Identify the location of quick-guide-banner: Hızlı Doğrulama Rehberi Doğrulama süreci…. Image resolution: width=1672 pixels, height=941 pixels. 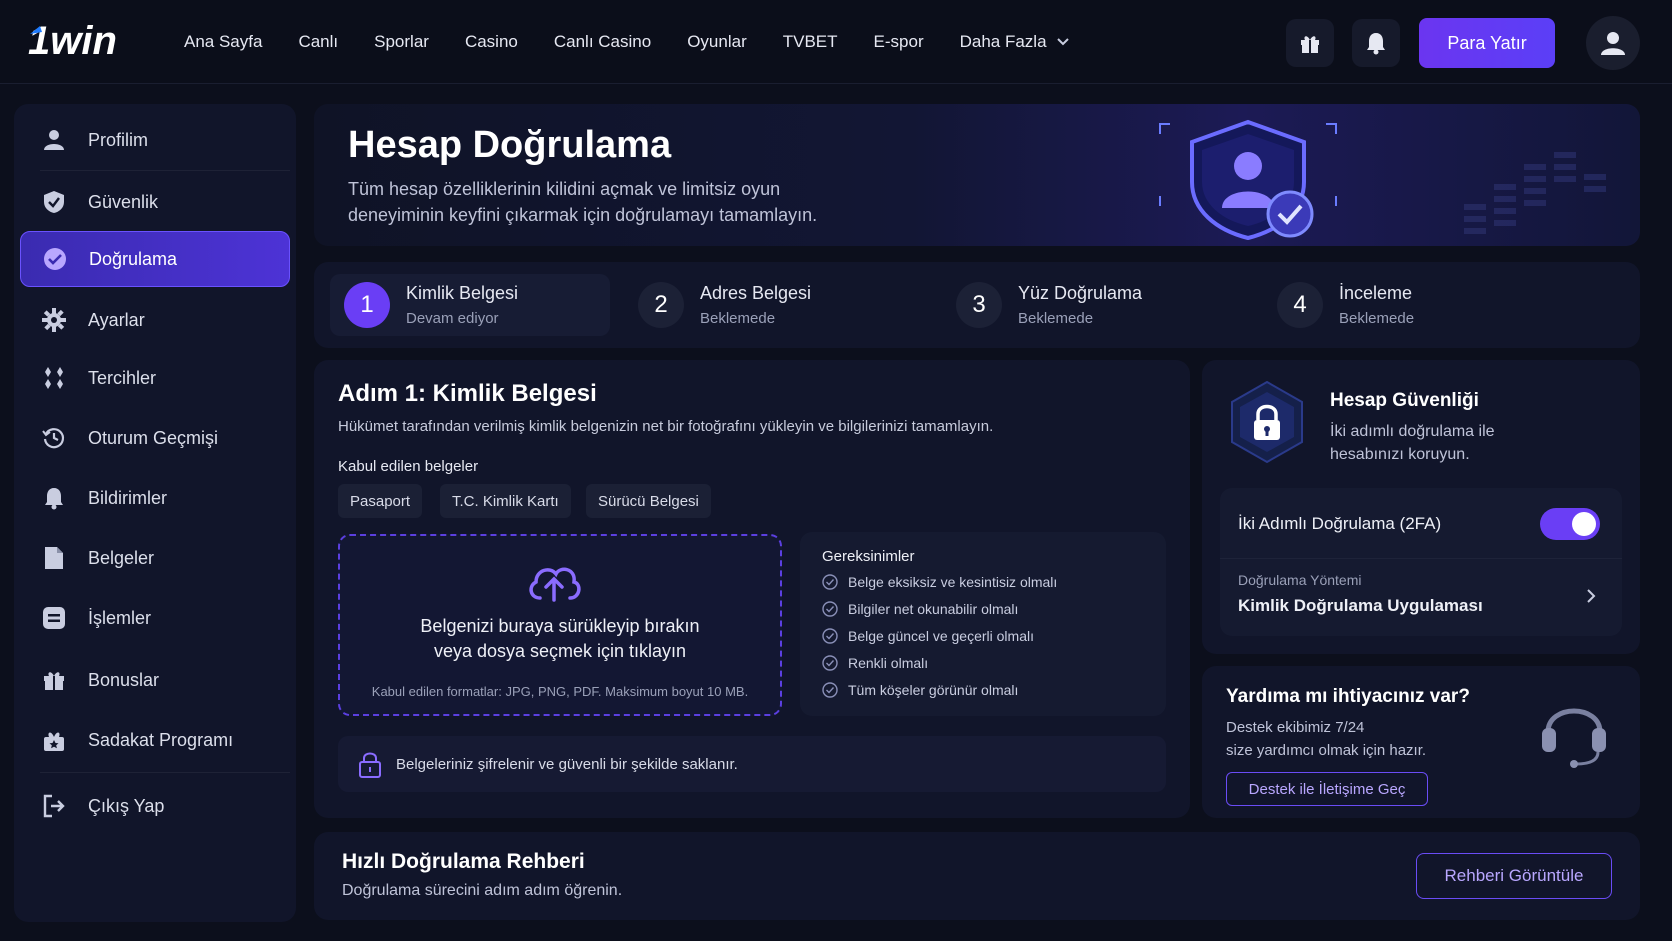
(977, 876).